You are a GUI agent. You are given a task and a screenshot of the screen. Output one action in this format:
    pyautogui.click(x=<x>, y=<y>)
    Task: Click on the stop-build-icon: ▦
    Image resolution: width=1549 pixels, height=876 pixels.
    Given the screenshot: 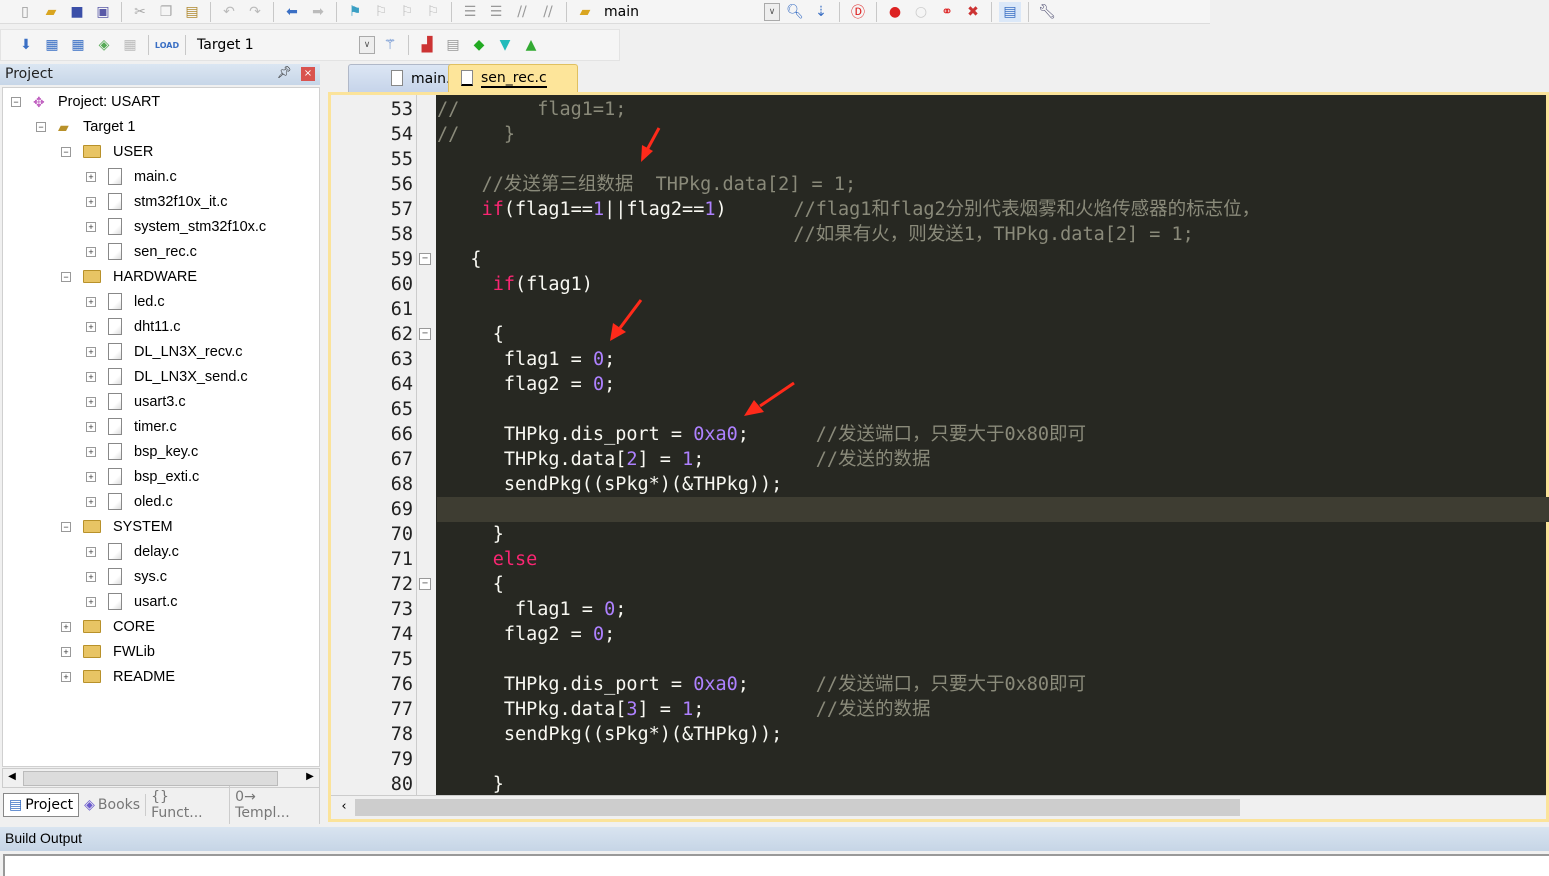 What is the action you would take?
    pyautogui.click(x=130, y=45)
    